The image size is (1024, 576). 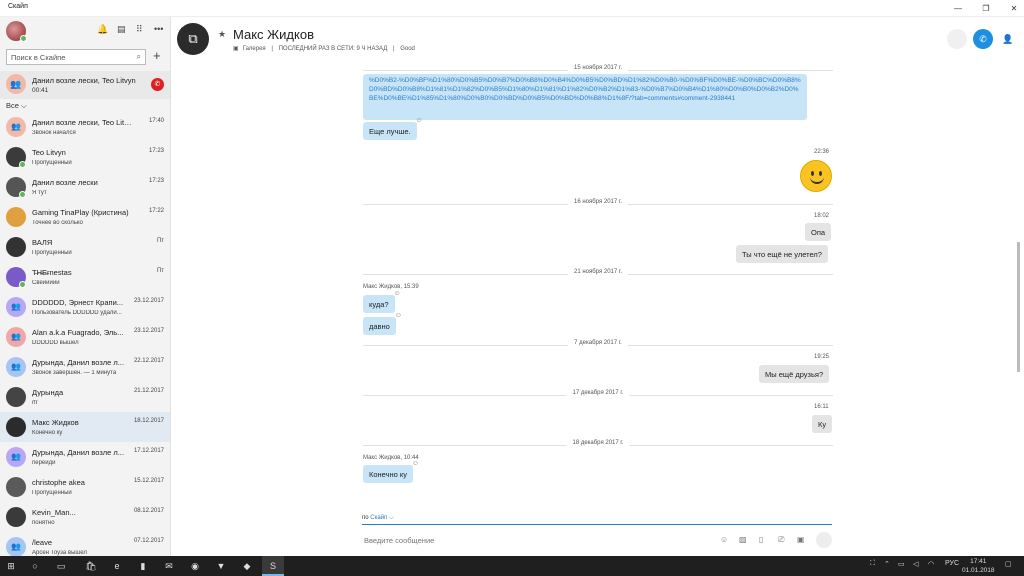 I want to click on skype-taskbar-icon: S, so click(x=273, y=566).